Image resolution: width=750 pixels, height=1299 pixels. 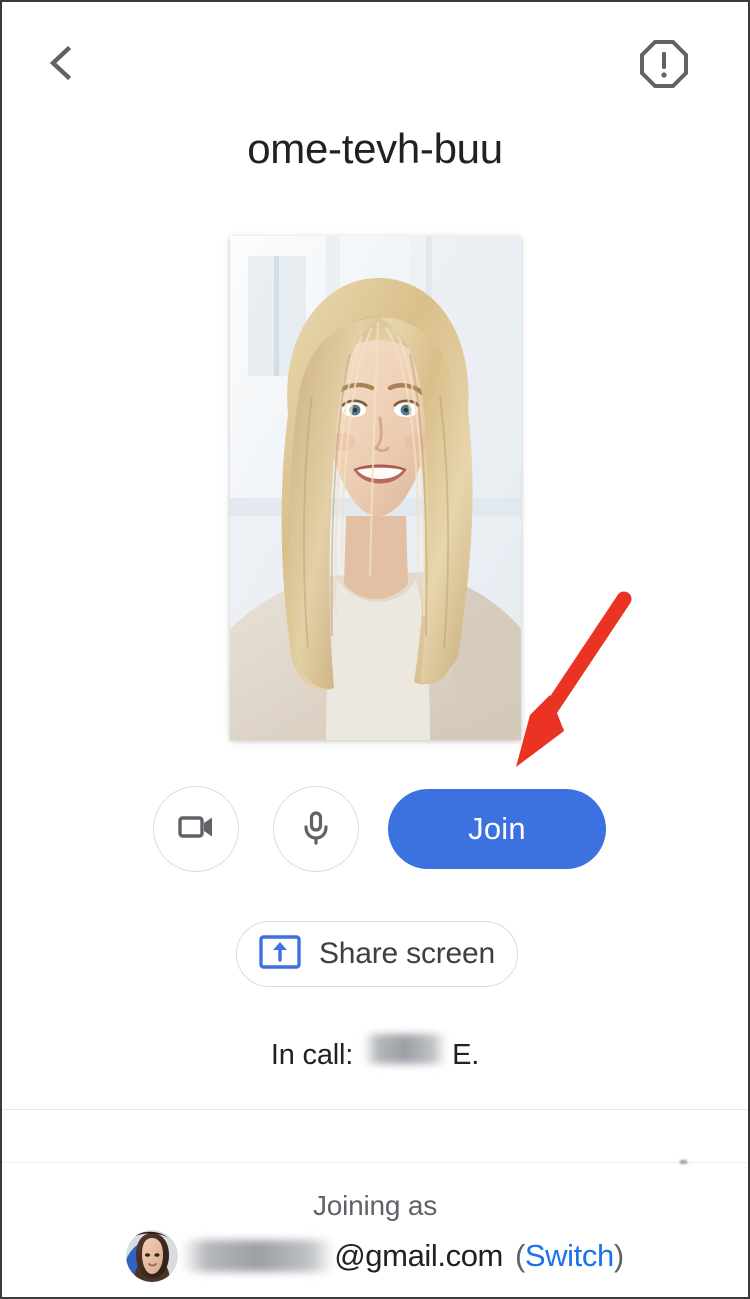 What do you see at coordinates (63, 63) in the screenshot?
I see `back-chevron-icon` at bounding box center [63, 63].